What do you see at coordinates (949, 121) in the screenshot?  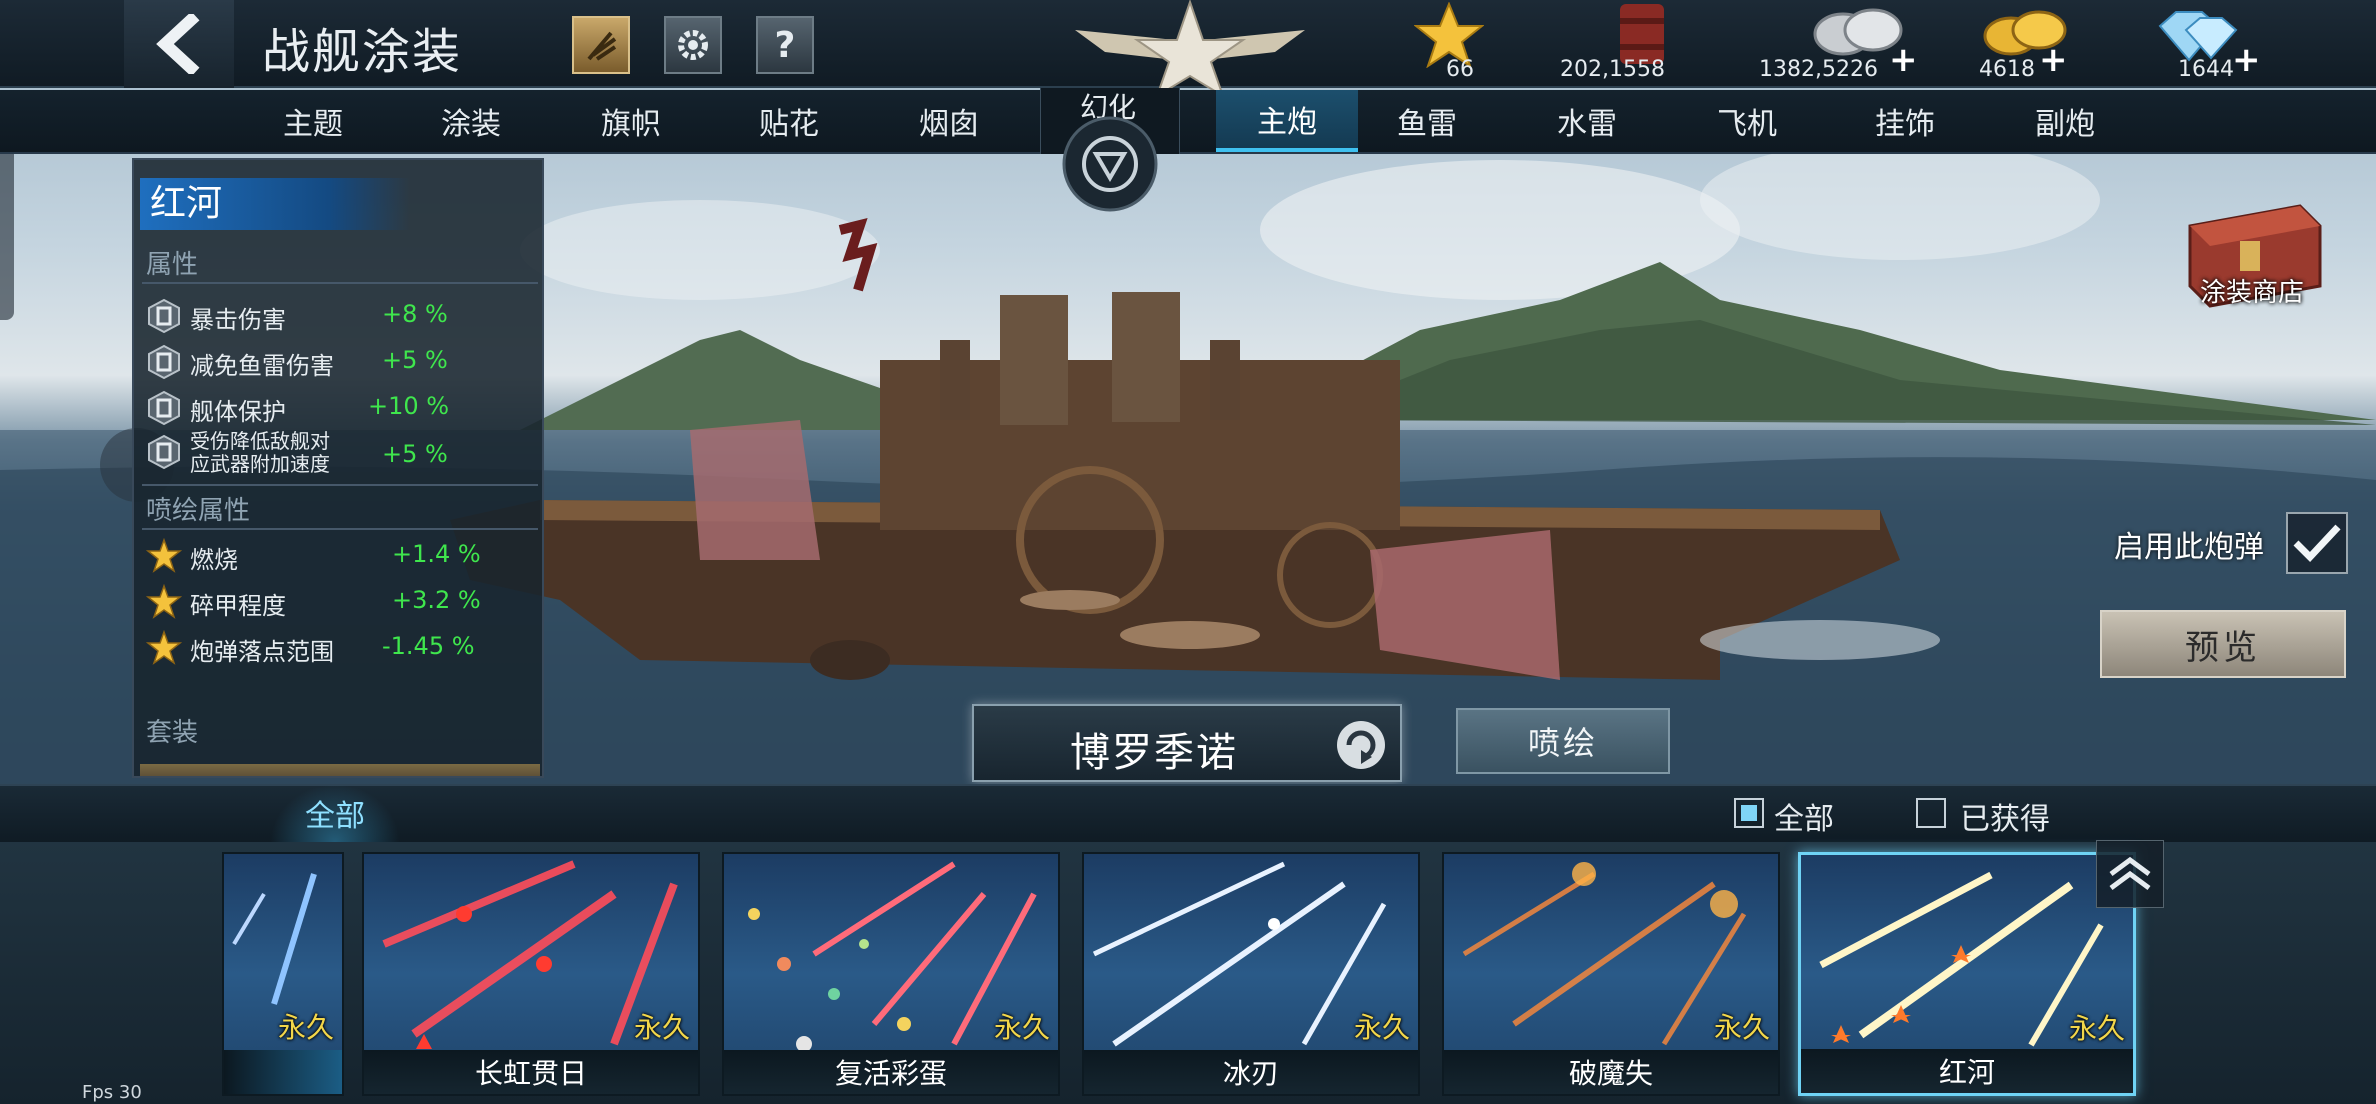 I see `tab-funnel: 烟囱` at bounding box center [949, 121].